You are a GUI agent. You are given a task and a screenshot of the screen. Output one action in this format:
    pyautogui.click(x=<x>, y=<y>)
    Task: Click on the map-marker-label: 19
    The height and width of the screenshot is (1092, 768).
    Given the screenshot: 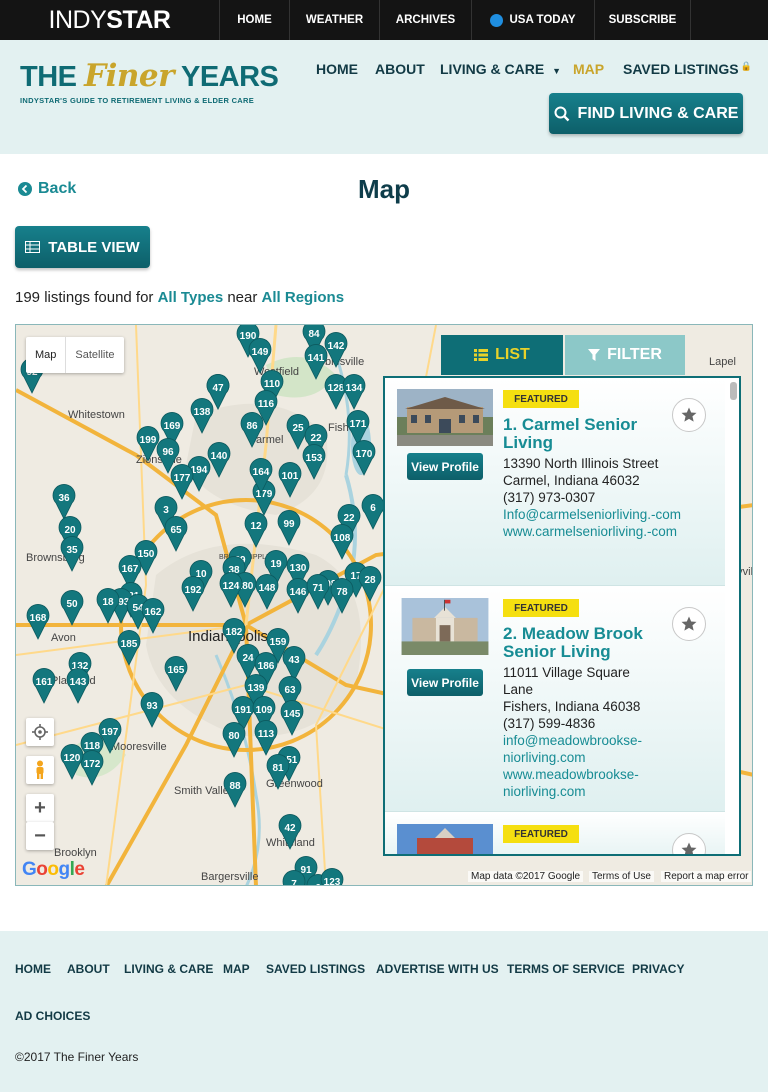 What is the action you would take?
    pyautogui.click(x=276, y=564)
    